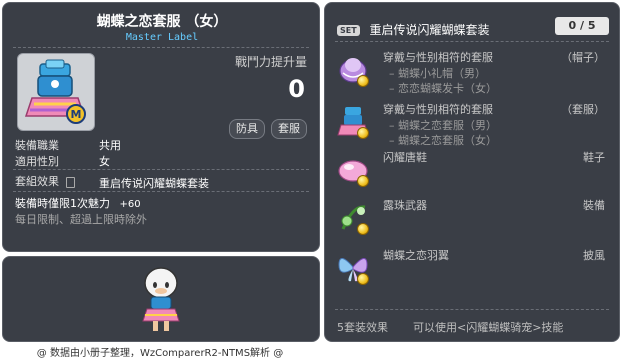  Describe the element at coordinates (405, 205) in the screenshot. I see `set-item-name: 露珠武器` at that location.